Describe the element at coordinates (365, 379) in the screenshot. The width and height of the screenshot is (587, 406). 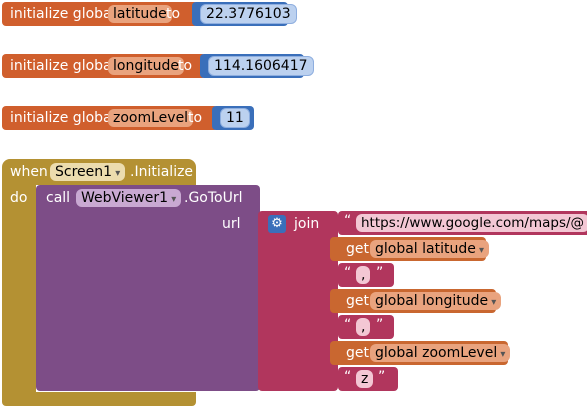
I see `z-text-field: z` at that location.